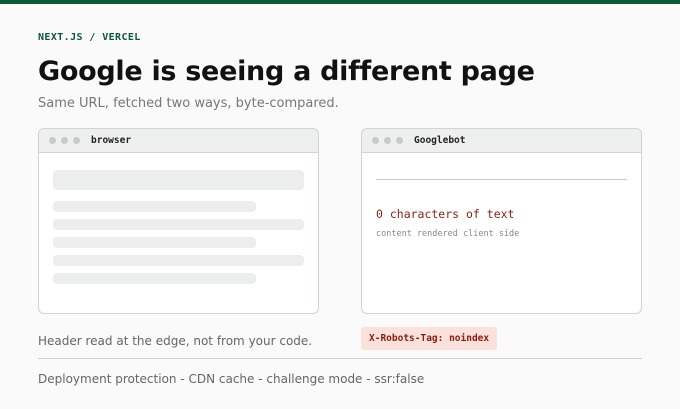 The image size is (680, 409). What do you see at coordinates (340, 2) in the screenshot?
I see `top-accent-bar` at bounding box center [340, 2].